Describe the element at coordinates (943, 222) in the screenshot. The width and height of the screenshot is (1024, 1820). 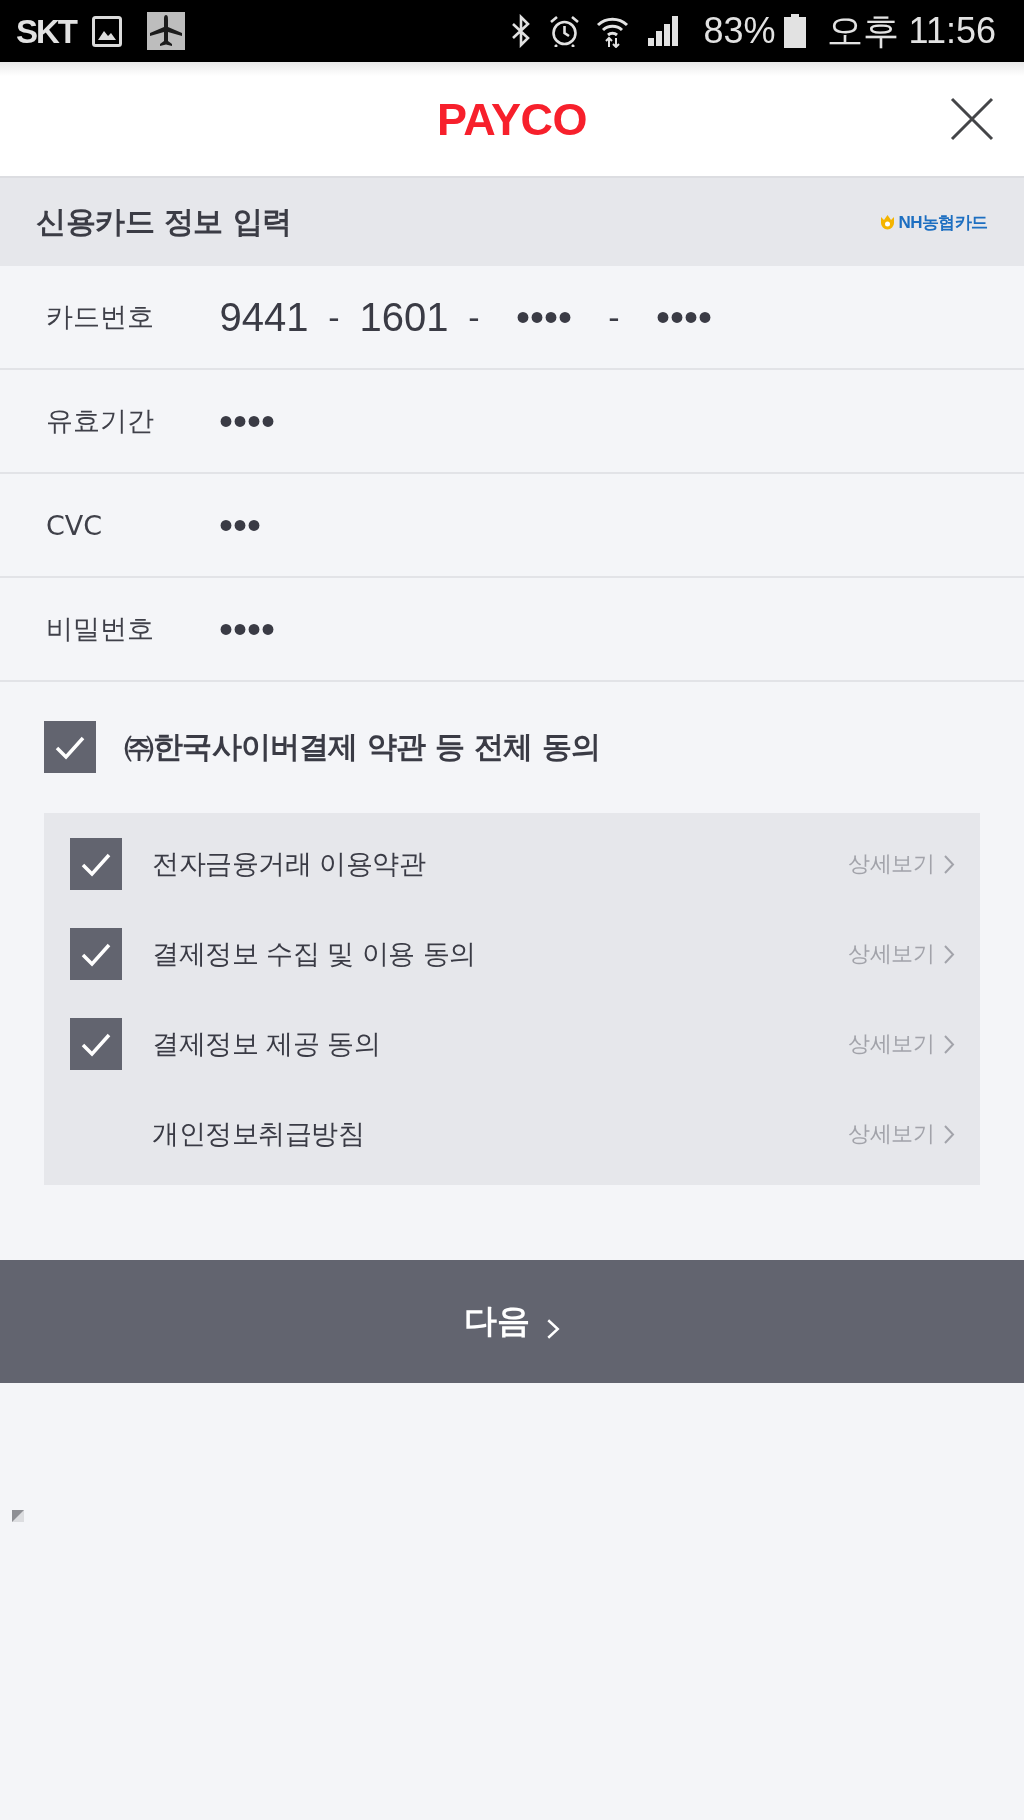
I see `card-brand-name: NH농협카드` at that location.